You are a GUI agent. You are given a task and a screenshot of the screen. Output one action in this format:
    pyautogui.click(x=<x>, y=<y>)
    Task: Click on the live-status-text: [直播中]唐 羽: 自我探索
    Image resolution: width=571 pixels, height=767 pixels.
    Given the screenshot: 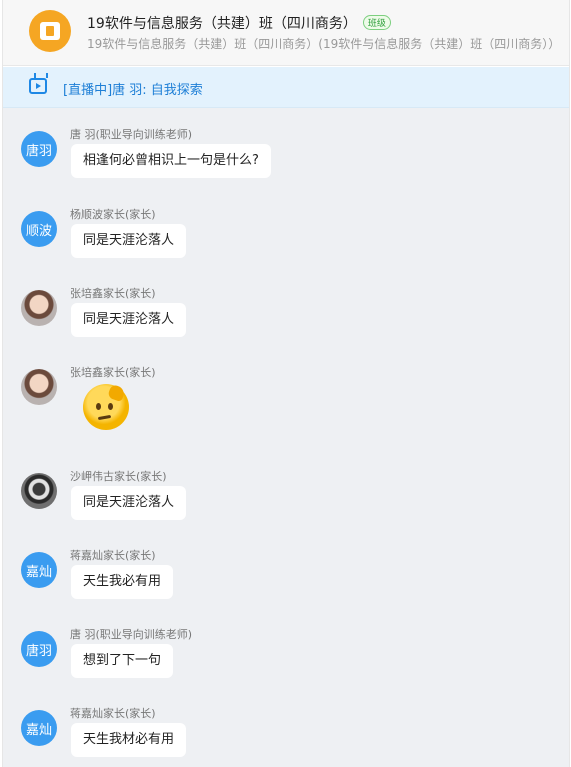 What is the action you would take?
    pyautogui.click(x=133, y=88)
    